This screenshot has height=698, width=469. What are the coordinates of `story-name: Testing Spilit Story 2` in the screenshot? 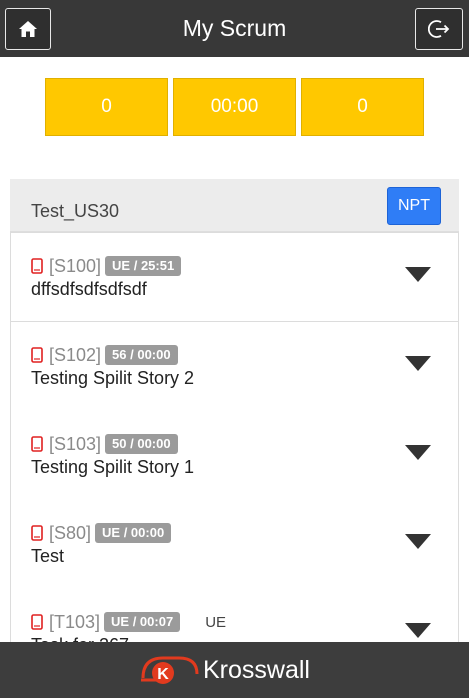 It's located at (113, 378).